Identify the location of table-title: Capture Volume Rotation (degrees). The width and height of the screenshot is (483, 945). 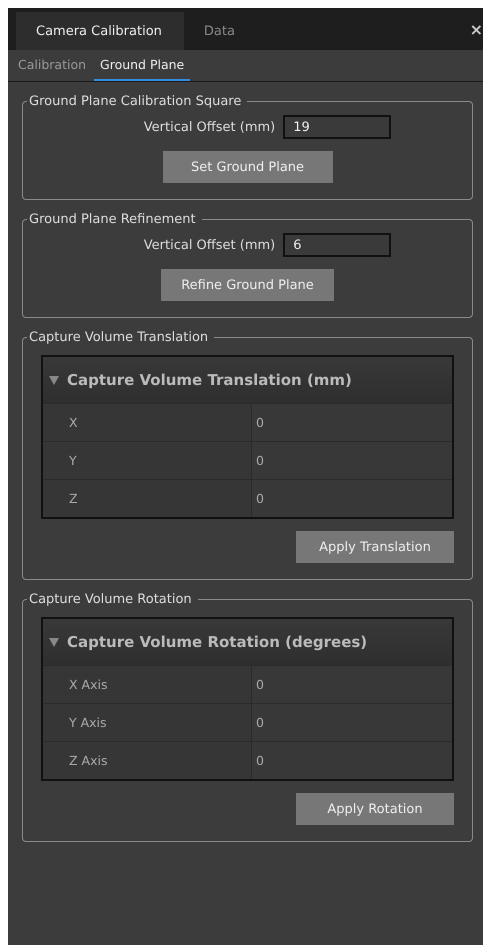
(217, 642).